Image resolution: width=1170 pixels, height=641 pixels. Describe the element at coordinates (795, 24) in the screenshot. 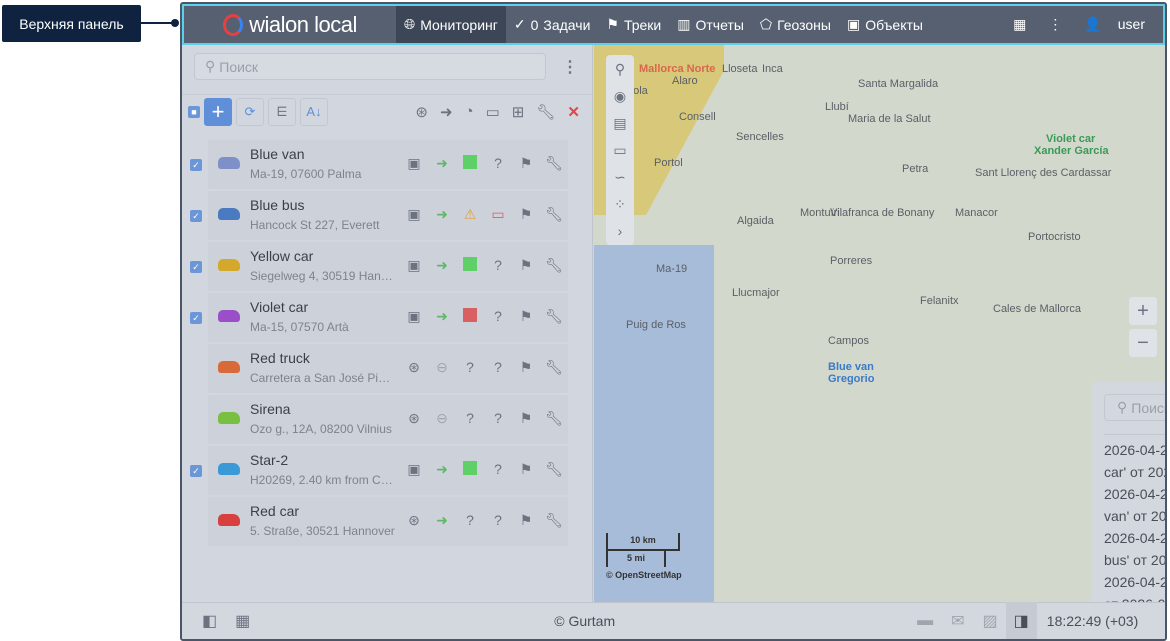

I see `nav-4: ⬠ Геозоны` at that location.